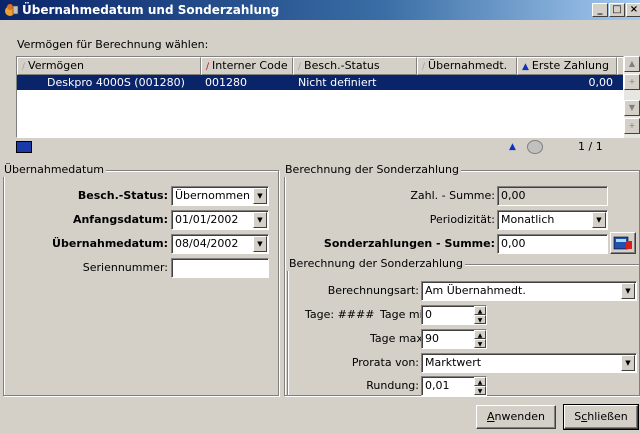  Describe the element at coordinates (207, 219) in the screenshot. I see `anfangsdatum-value: 01/01/2002` at that location.